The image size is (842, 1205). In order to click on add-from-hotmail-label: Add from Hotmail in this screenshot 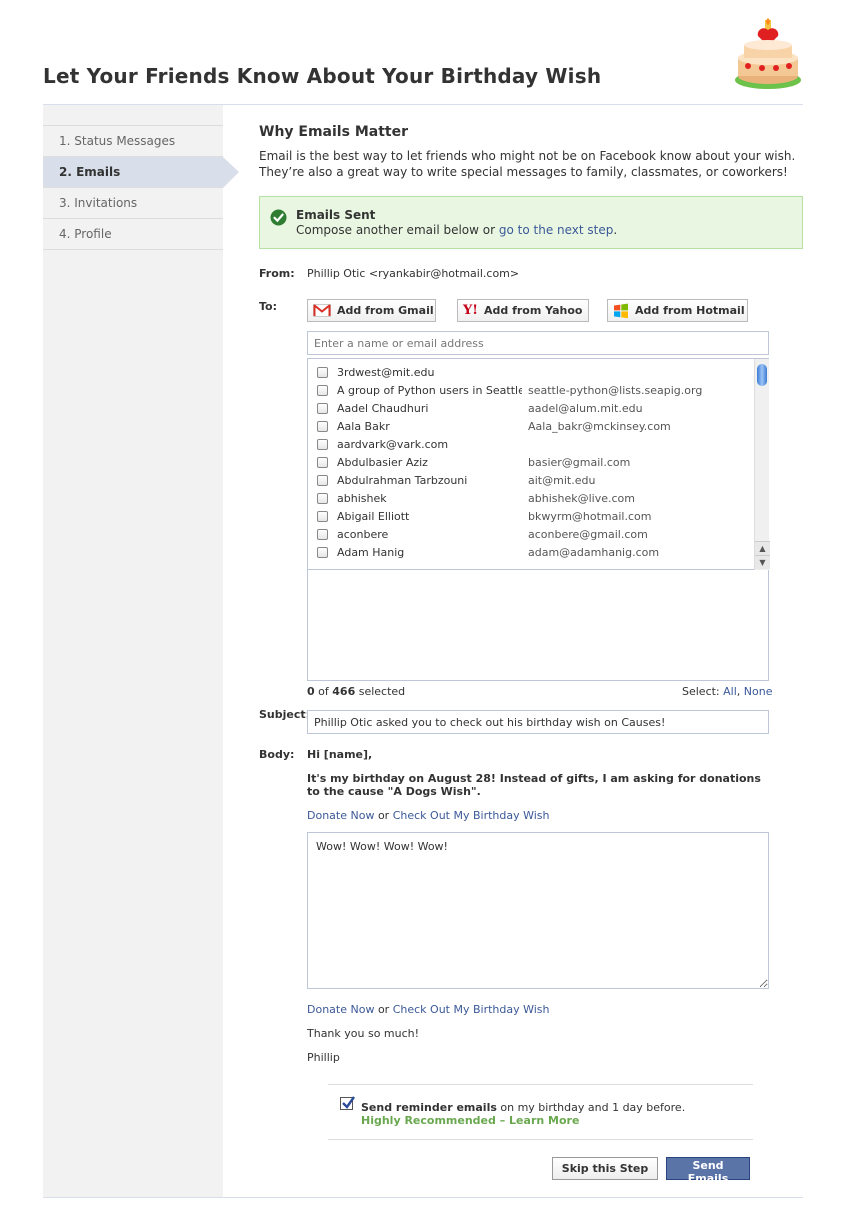, I will do `click(690, 310)`.